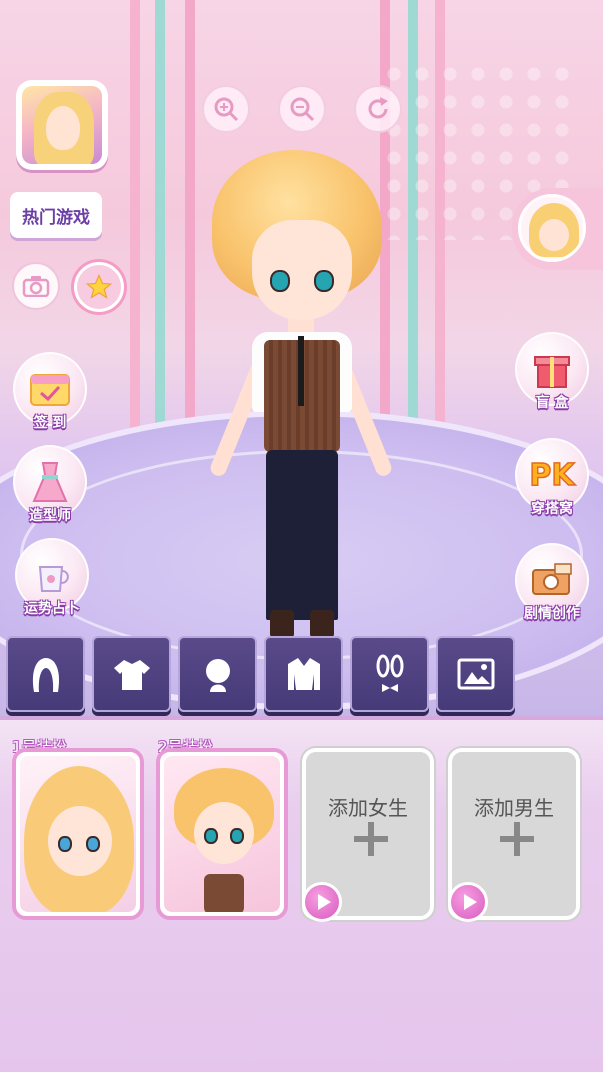 This screenshot has height=1072, width=603. I want to click on pk-badge: PK, so click(552, 475).